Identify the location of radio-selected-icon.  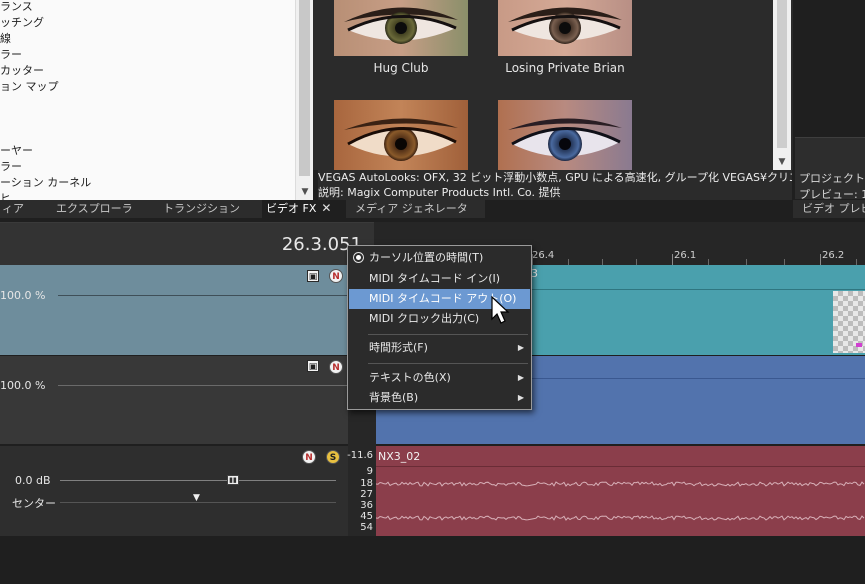
(358, 257).